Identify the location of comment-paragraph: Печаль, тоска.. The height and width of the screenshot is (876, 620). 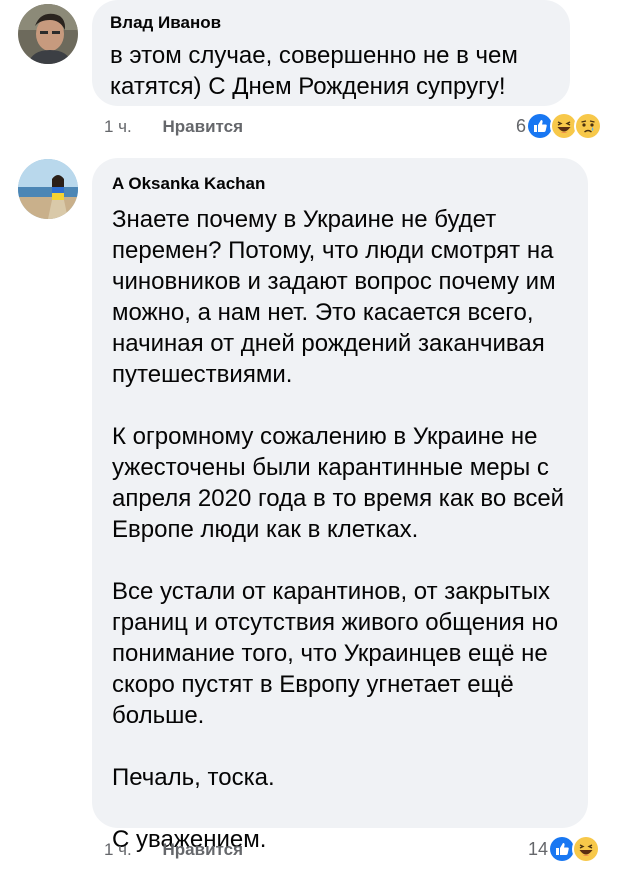
(193, 777).